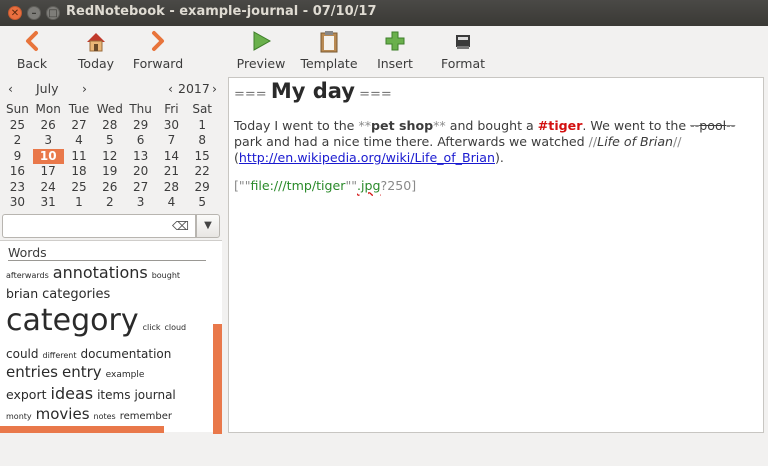 Image resolution: width=768 pixels, height=466 pixels. What do you see at coordinates (180, 226) in the screenshot?
I see `clear-search-icon: ⌫` at bounding box center [180, 226].